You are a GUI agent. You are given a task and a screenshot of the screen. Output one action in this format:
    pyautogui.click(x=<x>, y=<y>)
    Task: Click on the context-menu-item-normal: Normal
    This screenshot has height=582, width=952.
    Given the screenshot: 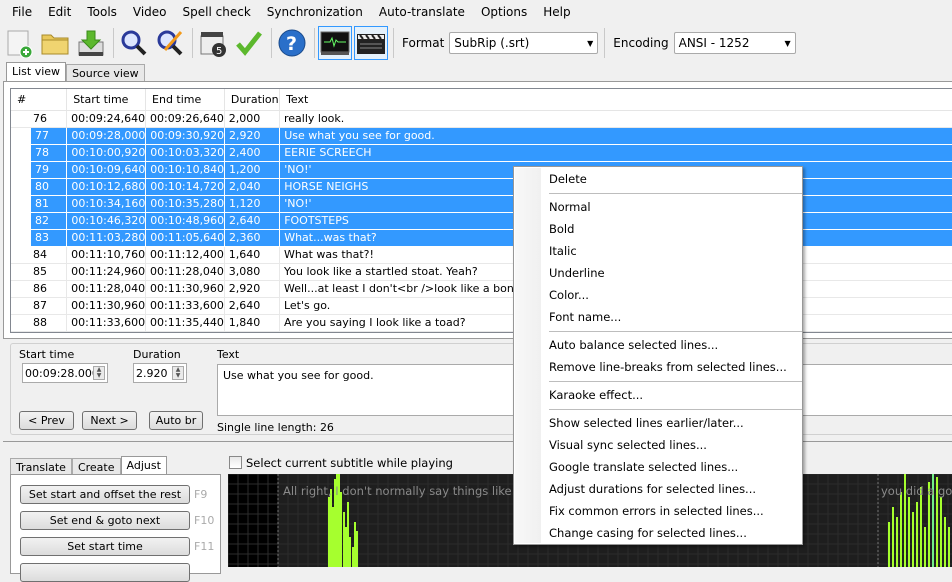 What is the action you would take?
    pyautogui.click(x=570, y=207)
    